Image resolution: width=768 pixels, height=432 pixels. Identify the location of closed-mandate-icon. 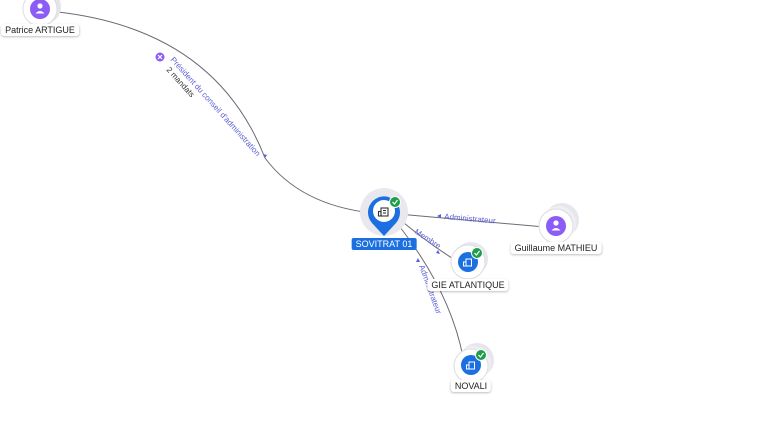
(160, 57).